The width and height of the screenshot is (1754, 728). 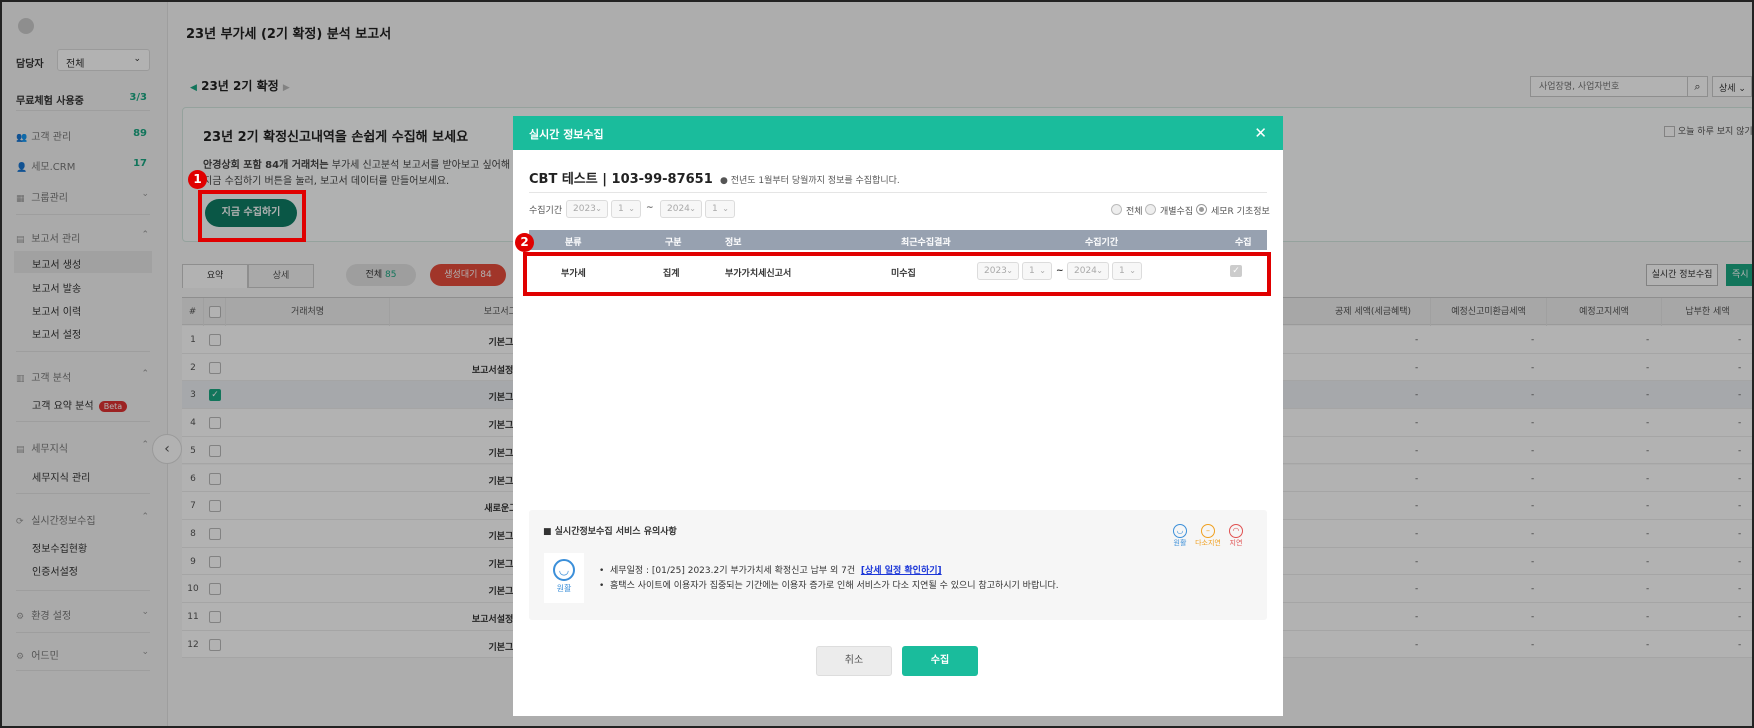 What do you see at coordinates (898, 133) in the screenshot?
I see `modal-header: 실시간 정보수집 ✕` at bounding box center [898, 133].